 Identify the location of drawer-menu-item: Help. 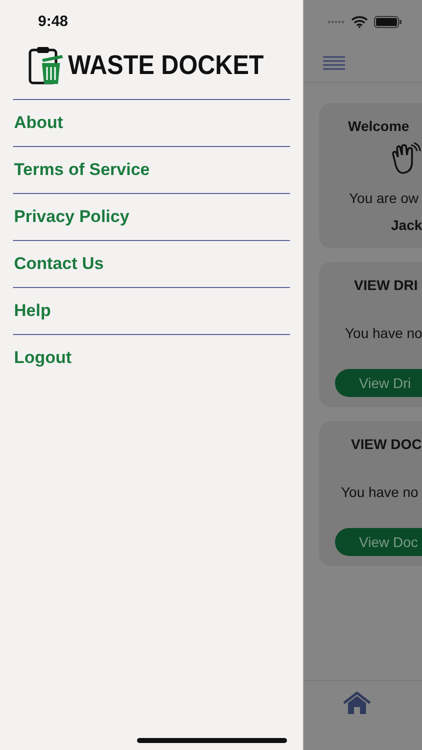
(151, 311).